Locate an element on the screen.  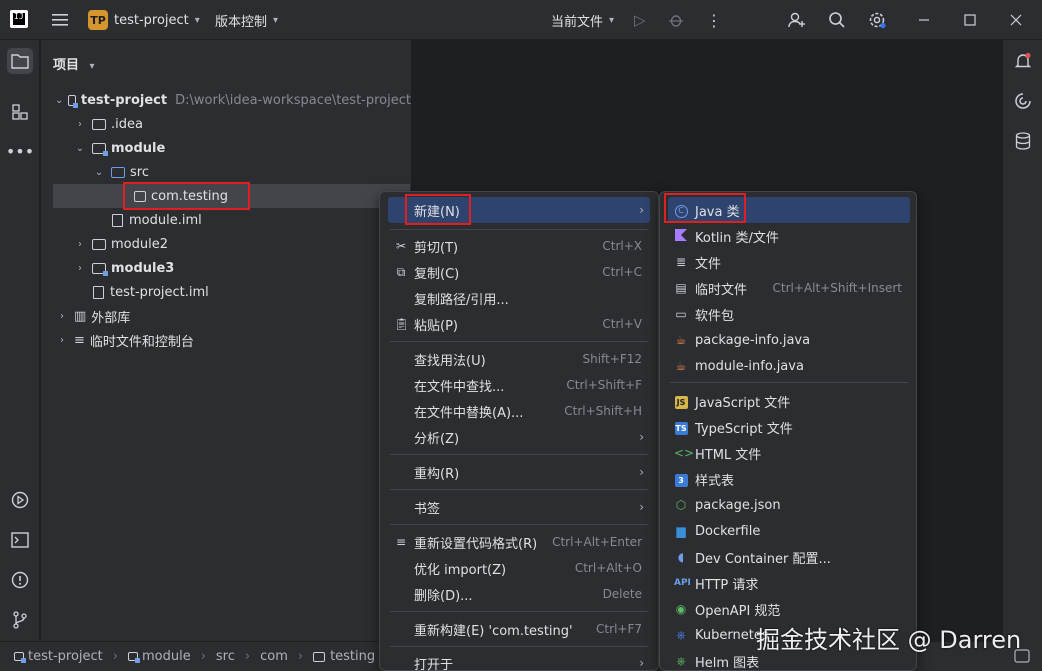
structure-tool-button is located at coordinates (20, 112).